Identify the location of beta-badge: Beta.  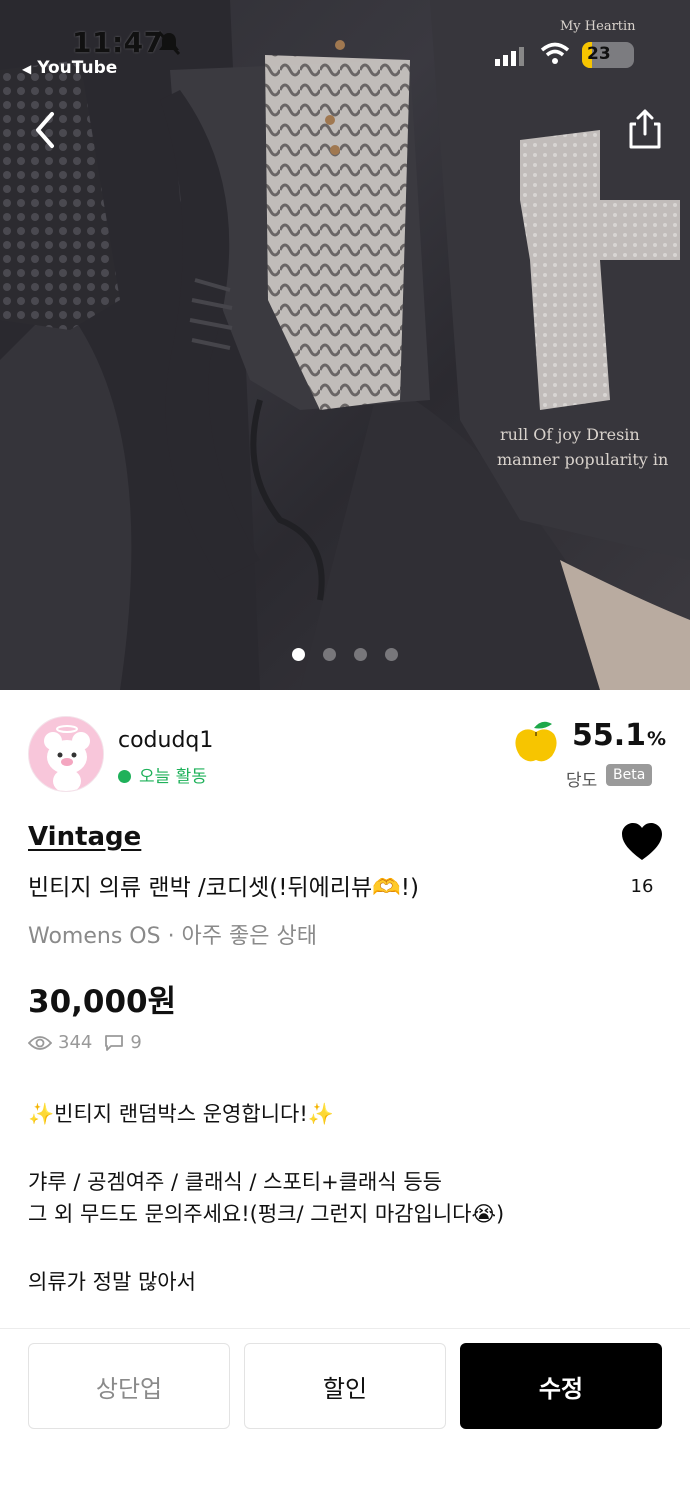
(629, 775).